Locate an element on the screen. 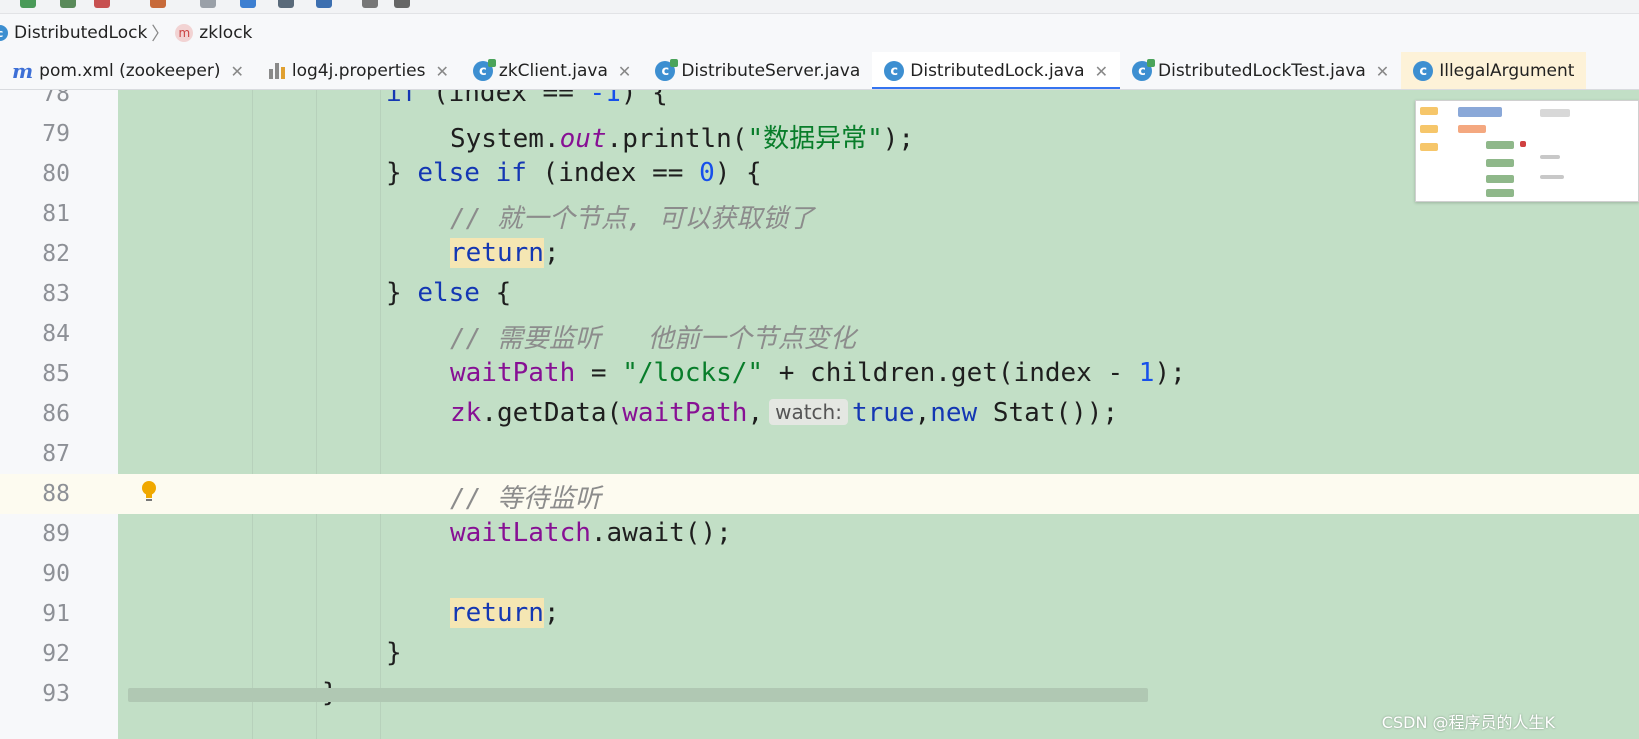 The image size is (1639, 739). code-comment: // 需要监听 他前一个节点变化 is located at coordinates (653, 339).